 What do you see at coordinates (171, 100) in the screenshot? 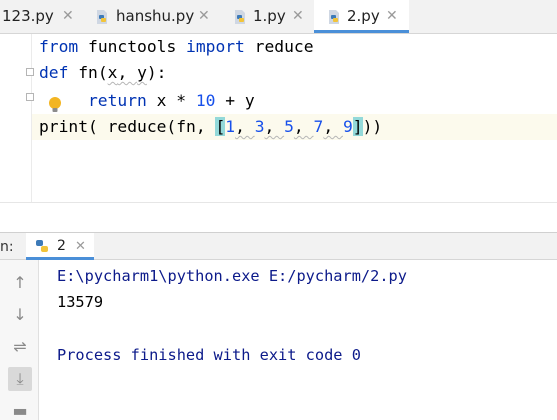
I see `code-line-3: return x * 10 + y` at bounding box center [171, 100].